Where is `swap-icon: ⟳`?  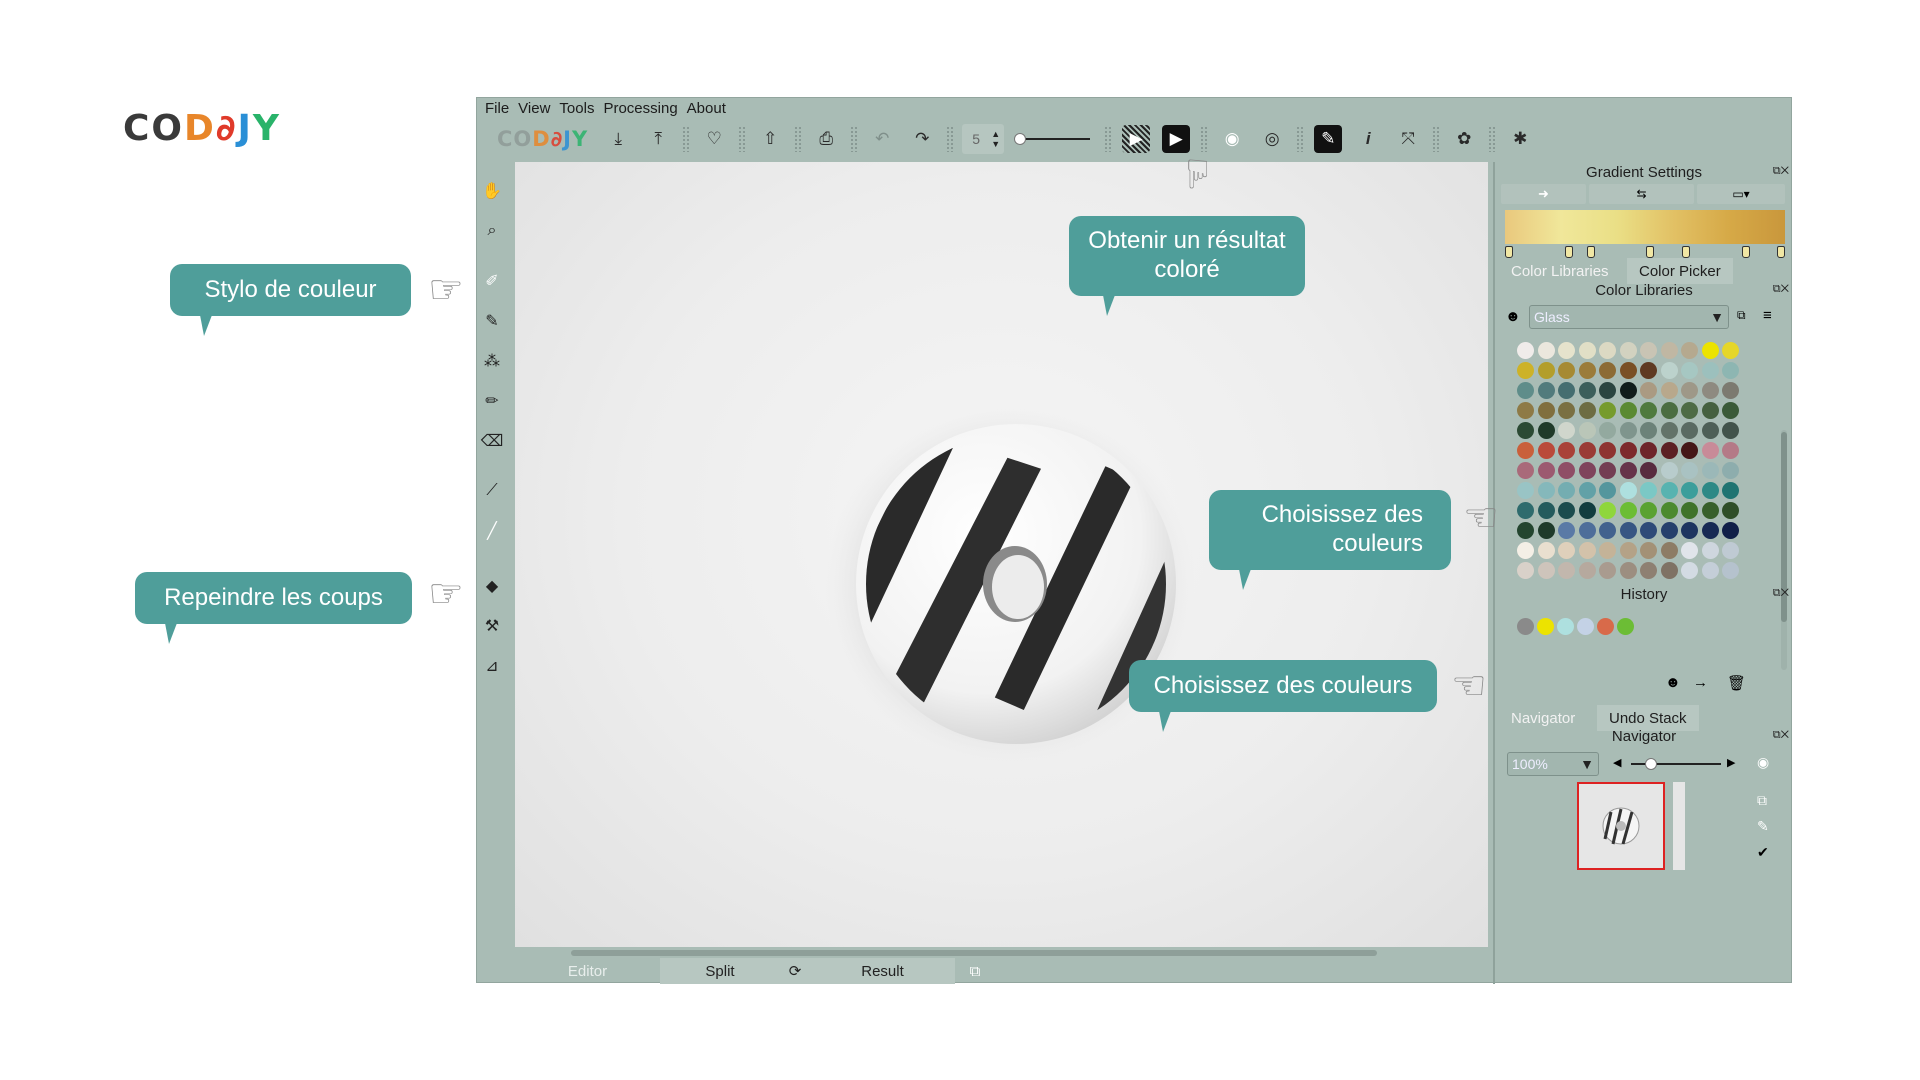
swap-icon: ⟳ is located at coordinates (795, 971).